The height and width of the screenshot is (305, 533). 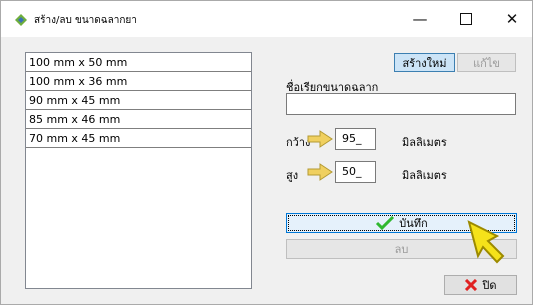 I want to click on maximize-button, so click(x=466, y=19).